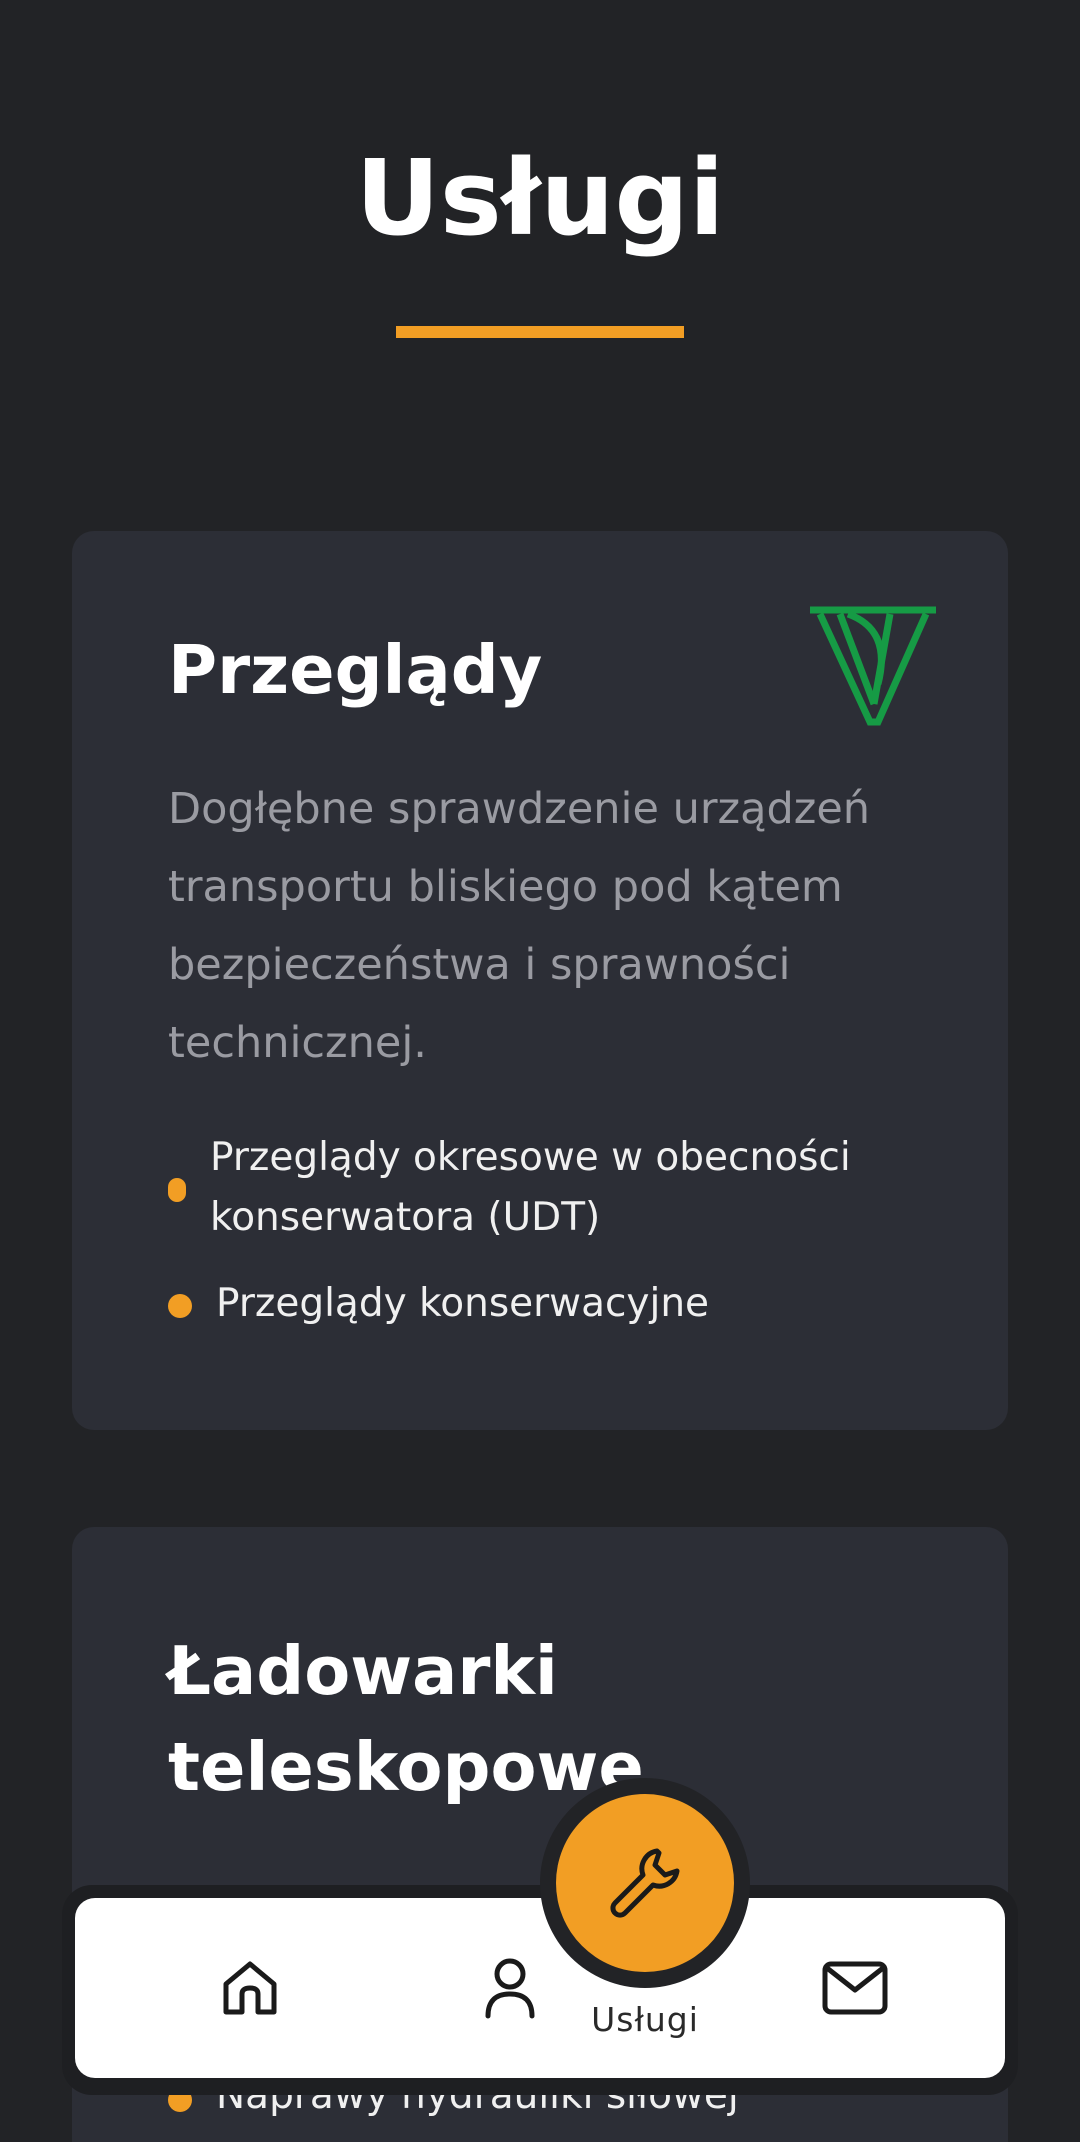  I want to click on card-title: Ładowarki teleskopowe, so click(406, 1719).